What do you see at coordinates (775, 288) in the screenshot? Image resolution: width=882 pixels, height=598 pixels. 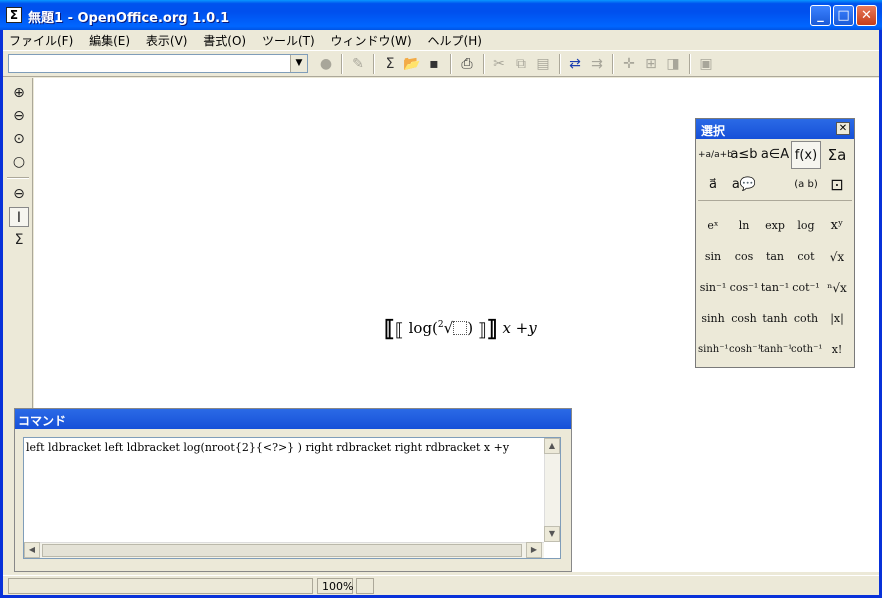 I see `func-arctan: tan⁻¹` at bounding box center [775, 288].